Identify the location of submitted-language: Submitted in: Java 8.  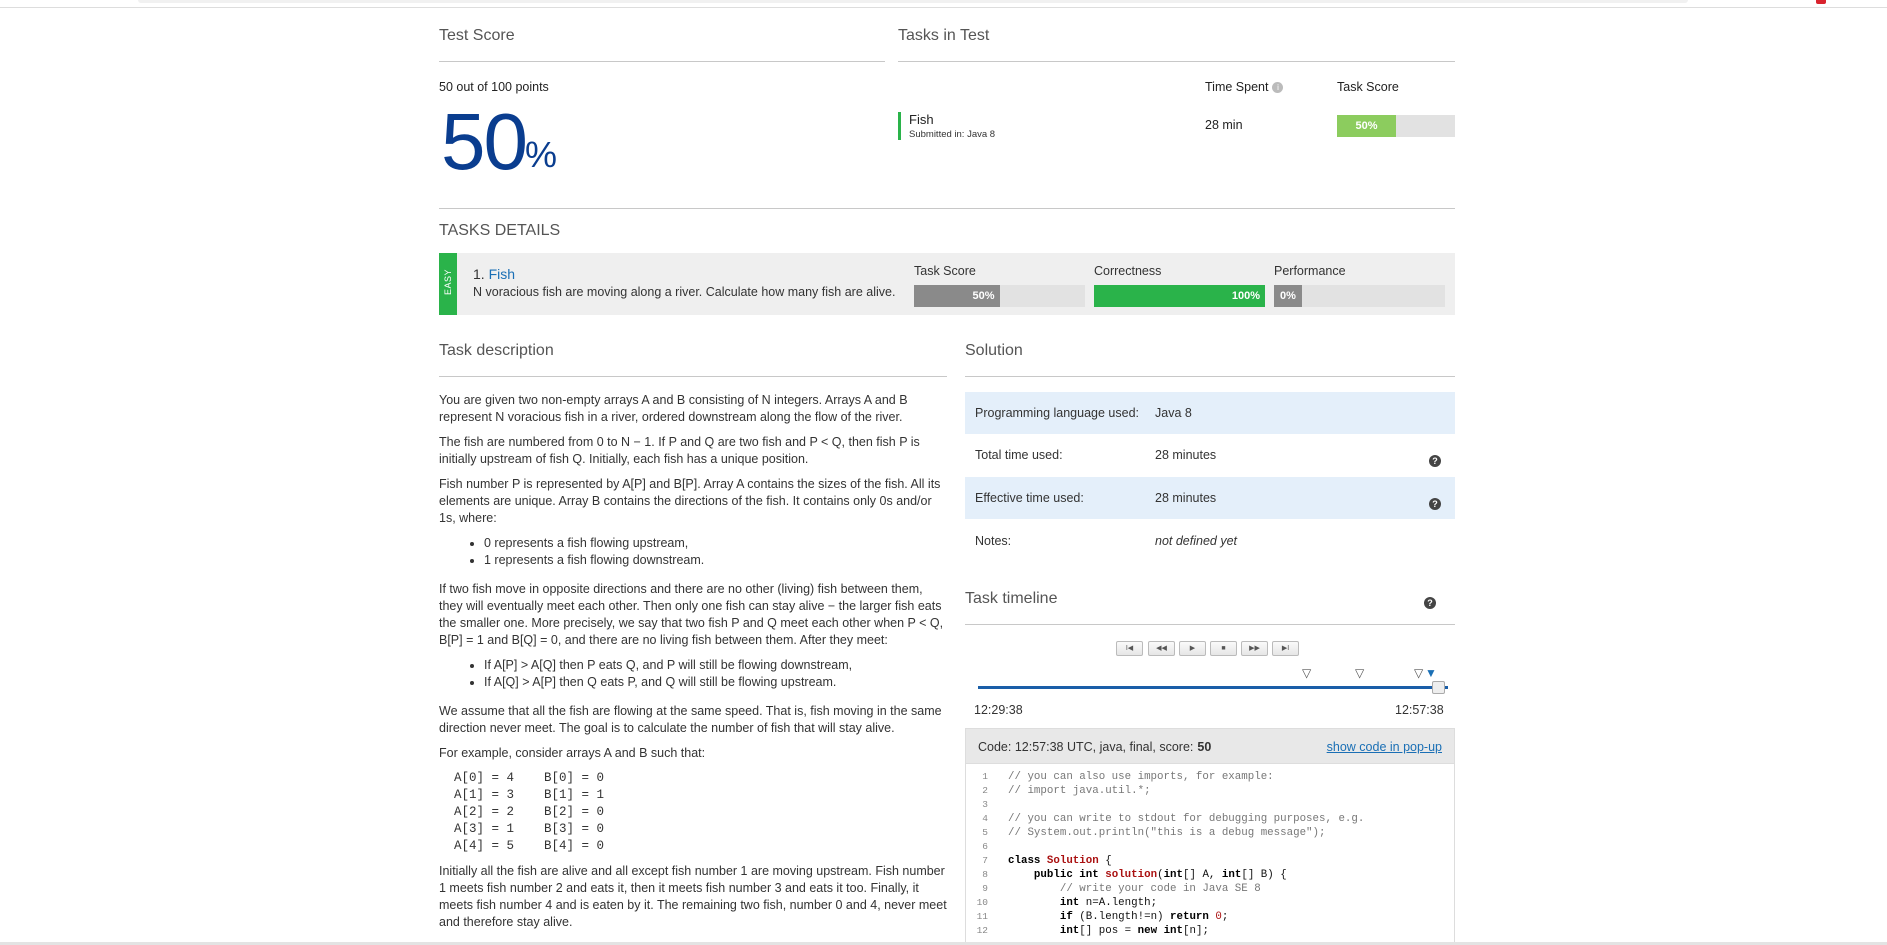
(952, 134).